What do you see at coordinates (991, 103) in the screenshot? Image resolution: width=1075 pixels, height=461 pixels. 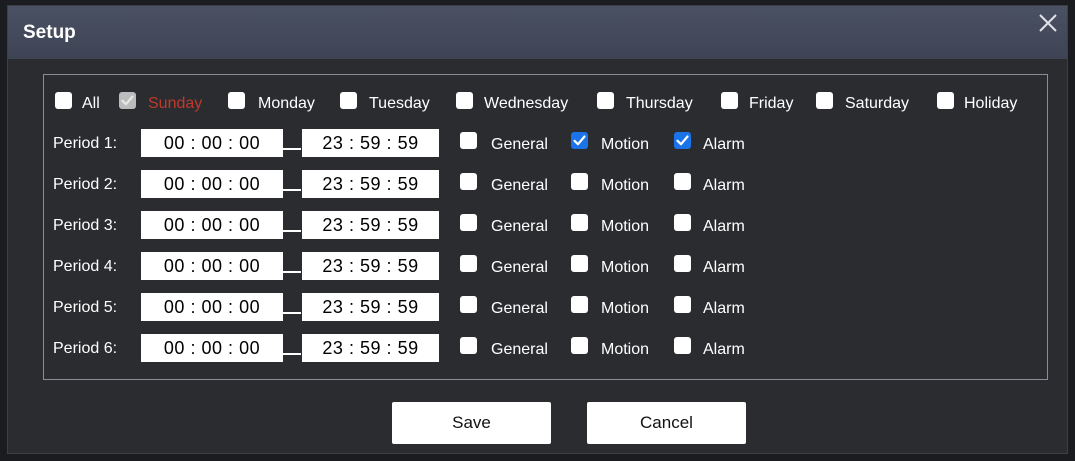 I see `day-label-holiday: Holiday` at bounding box center [991, 103].